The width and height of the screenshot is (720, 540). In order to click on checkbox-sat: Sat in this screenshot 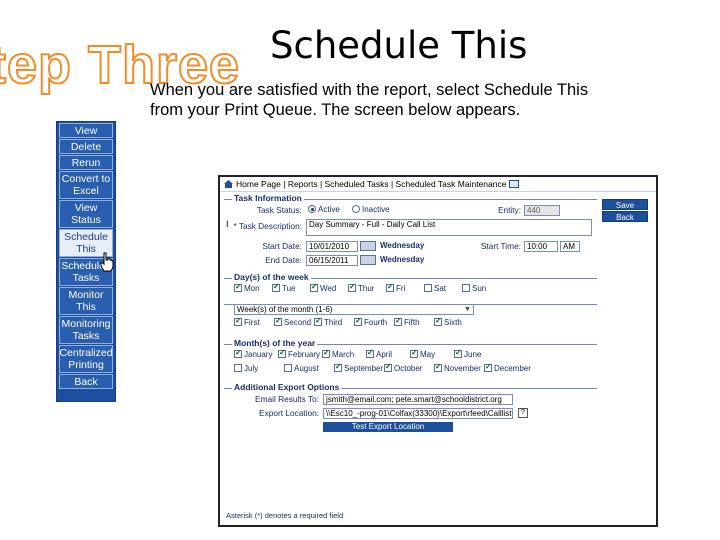, I will do `click(435, 288)`.